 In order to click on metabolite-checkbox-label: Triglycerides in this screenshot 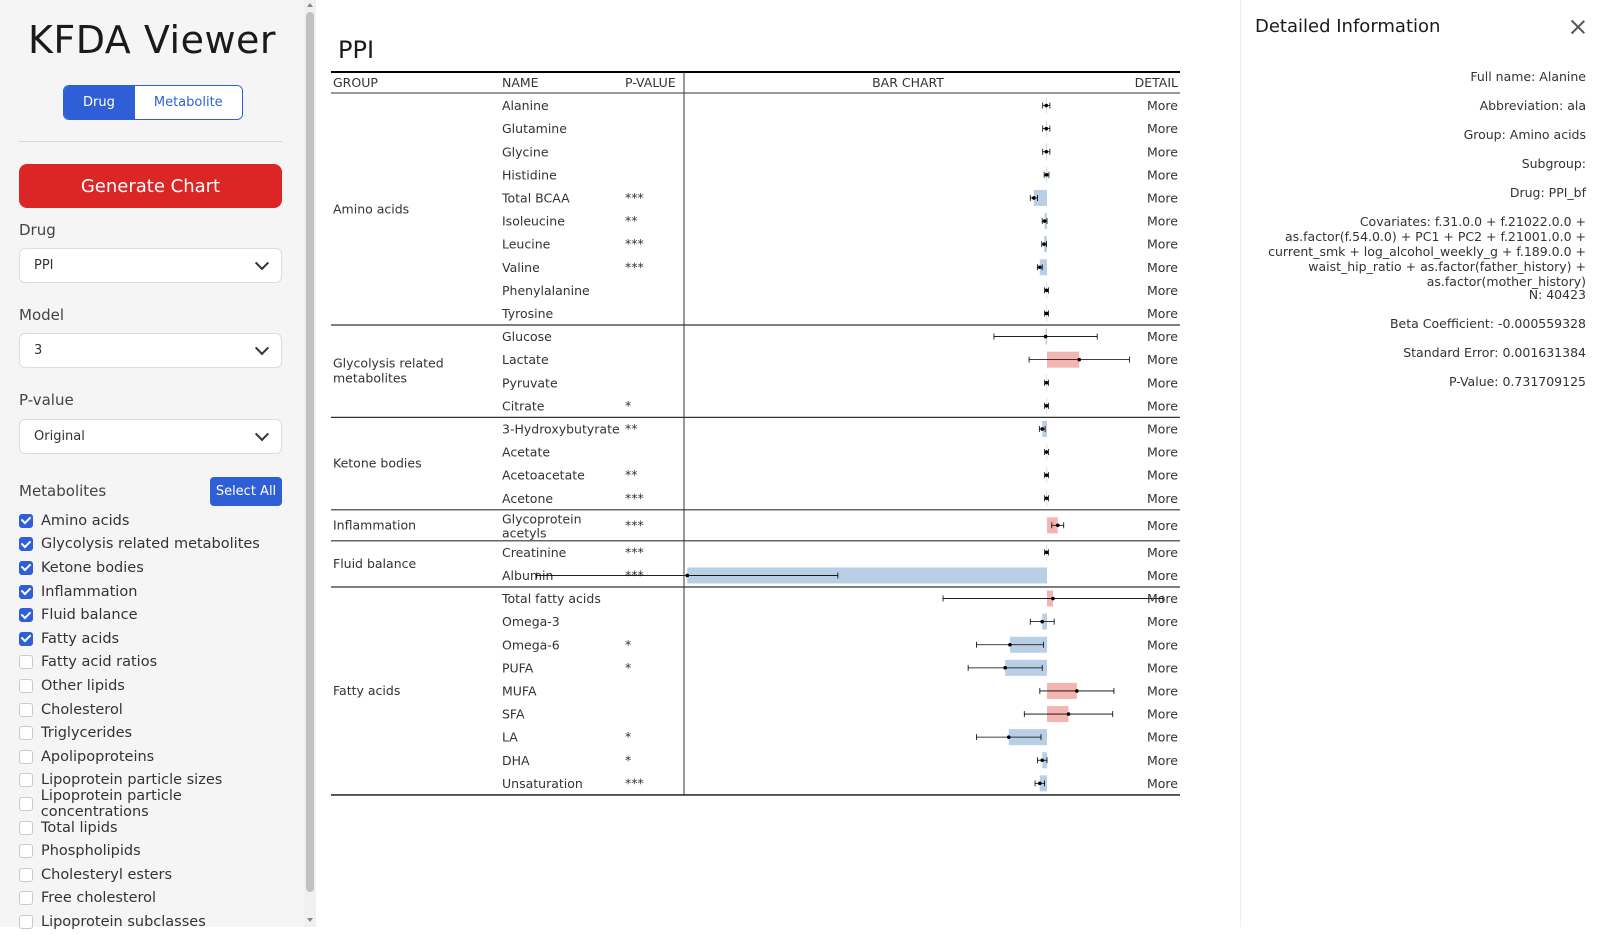, I will do `click(87, 733)`.